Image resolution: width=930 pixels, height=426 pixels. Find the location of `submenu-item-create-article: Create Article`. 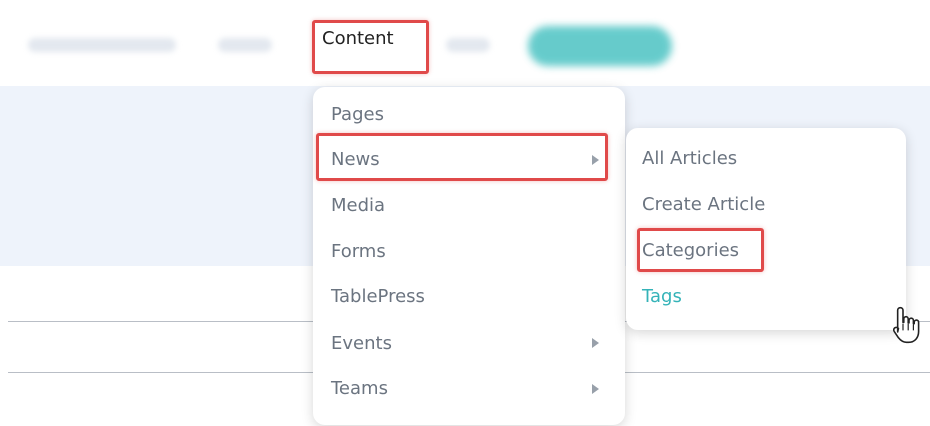

submenu-item-create-article: Create Article is located at coordinates (703, 204).